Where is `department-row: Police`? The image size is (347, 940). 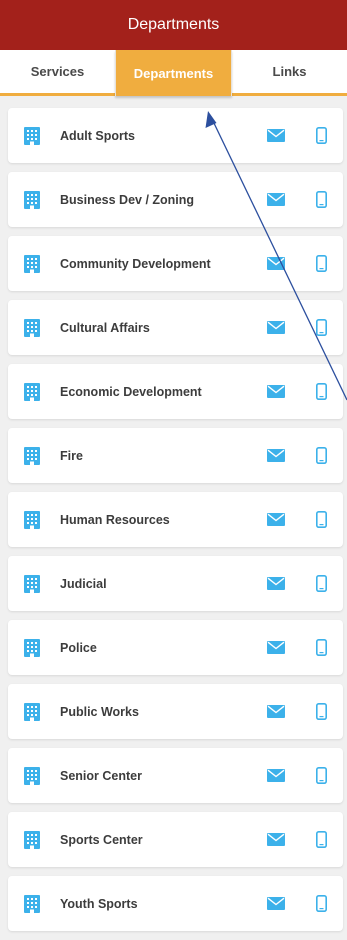 department-row: Police is located at coordinates (175, 647).